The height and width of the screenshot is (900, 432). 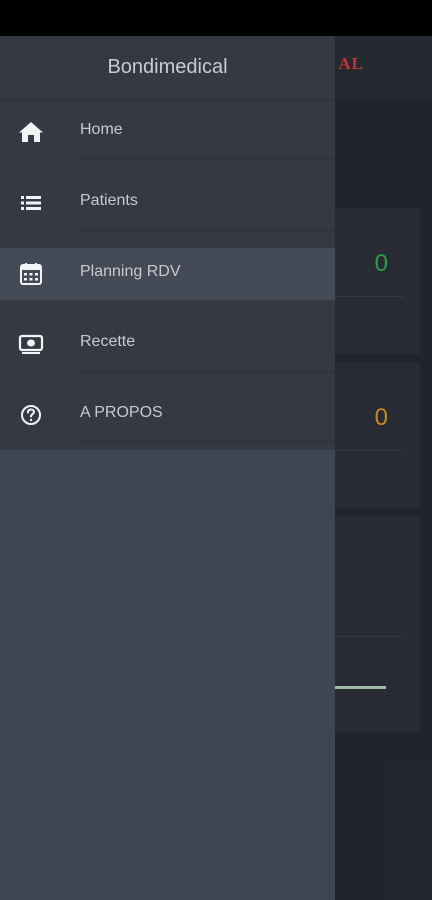 What do you see at coordinates (109, 200) in the screenshot?
I see `nav-label-patients: Patients` at bounding box center [109, 200].